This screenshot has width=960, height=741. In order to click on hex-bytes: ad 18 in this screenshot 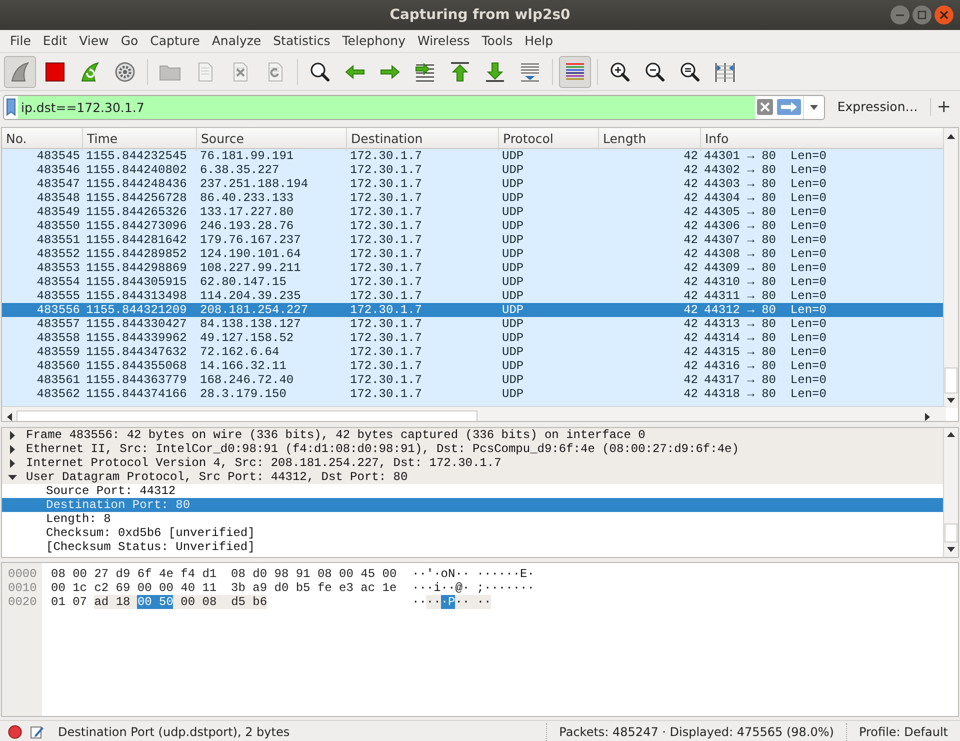, I will do `click(116, 602)`.